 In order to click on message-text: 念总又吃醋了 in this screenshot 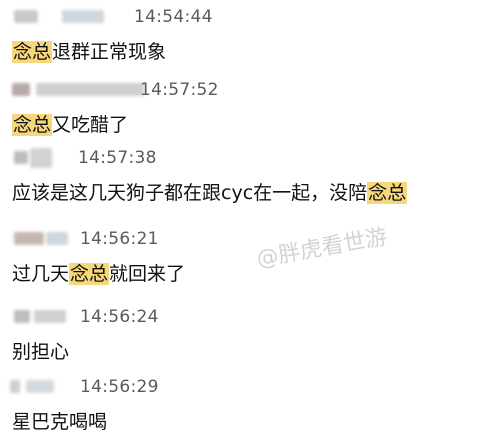, I will do `click(70, 125)`.